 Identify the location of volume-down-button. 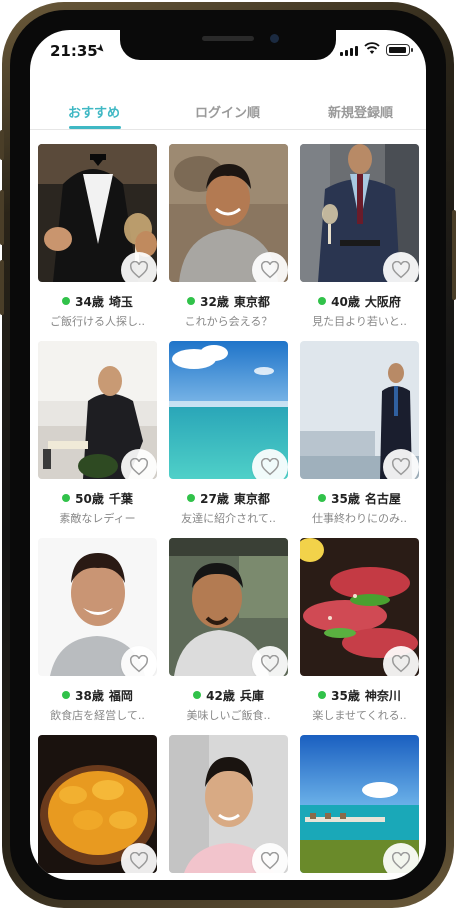
(2, 287).